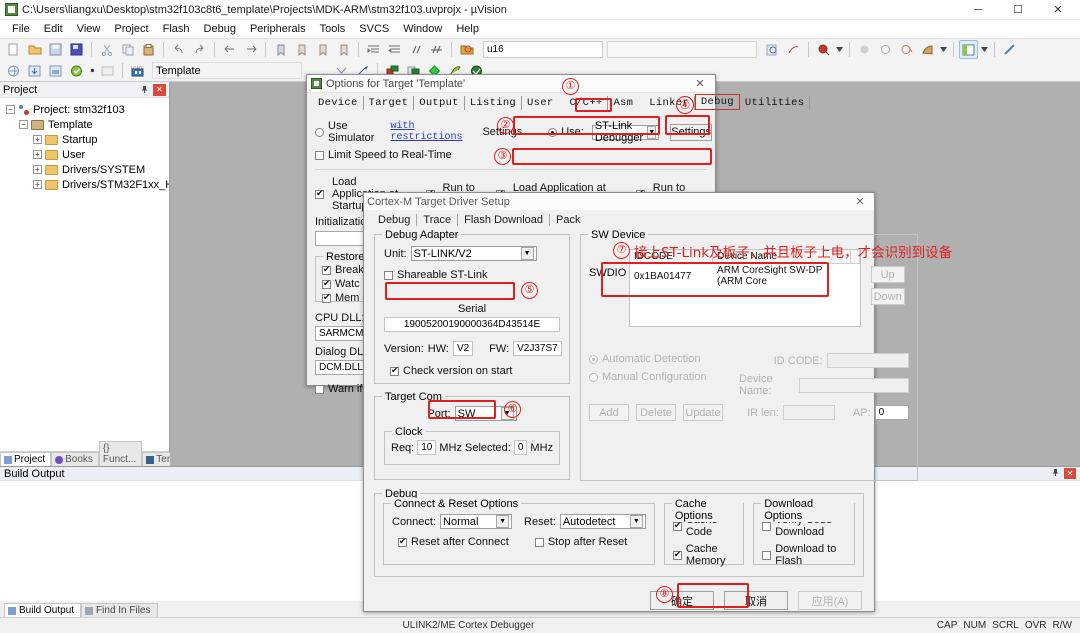 The height and width of the screenshot is (633, 1080). Describe the element at coordinates (677, 554) in the screenshot. I see `cache-memory-checkbox` at that location.